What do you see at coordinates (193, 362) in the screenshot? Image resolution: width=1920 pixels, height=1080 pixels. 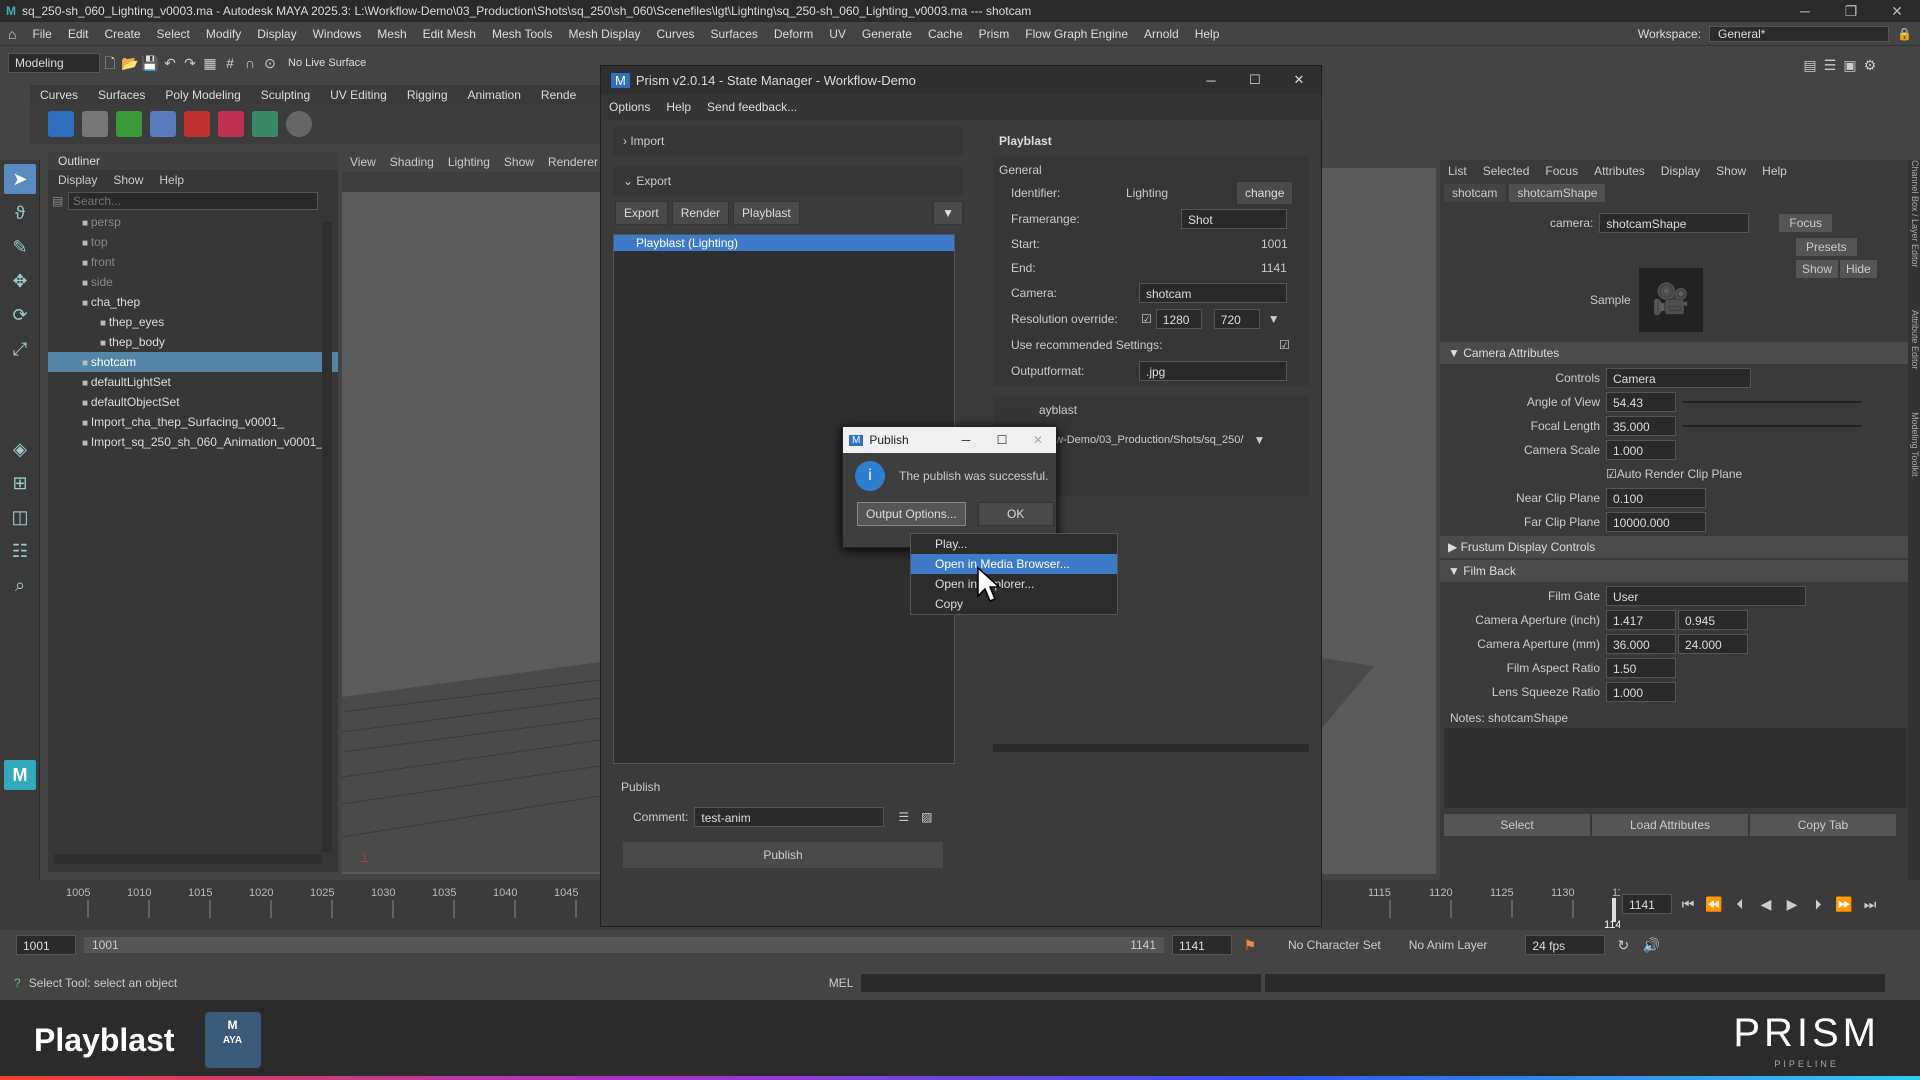 I see `outliner-item: ■ shotcam` at bounding box center [193, 362].